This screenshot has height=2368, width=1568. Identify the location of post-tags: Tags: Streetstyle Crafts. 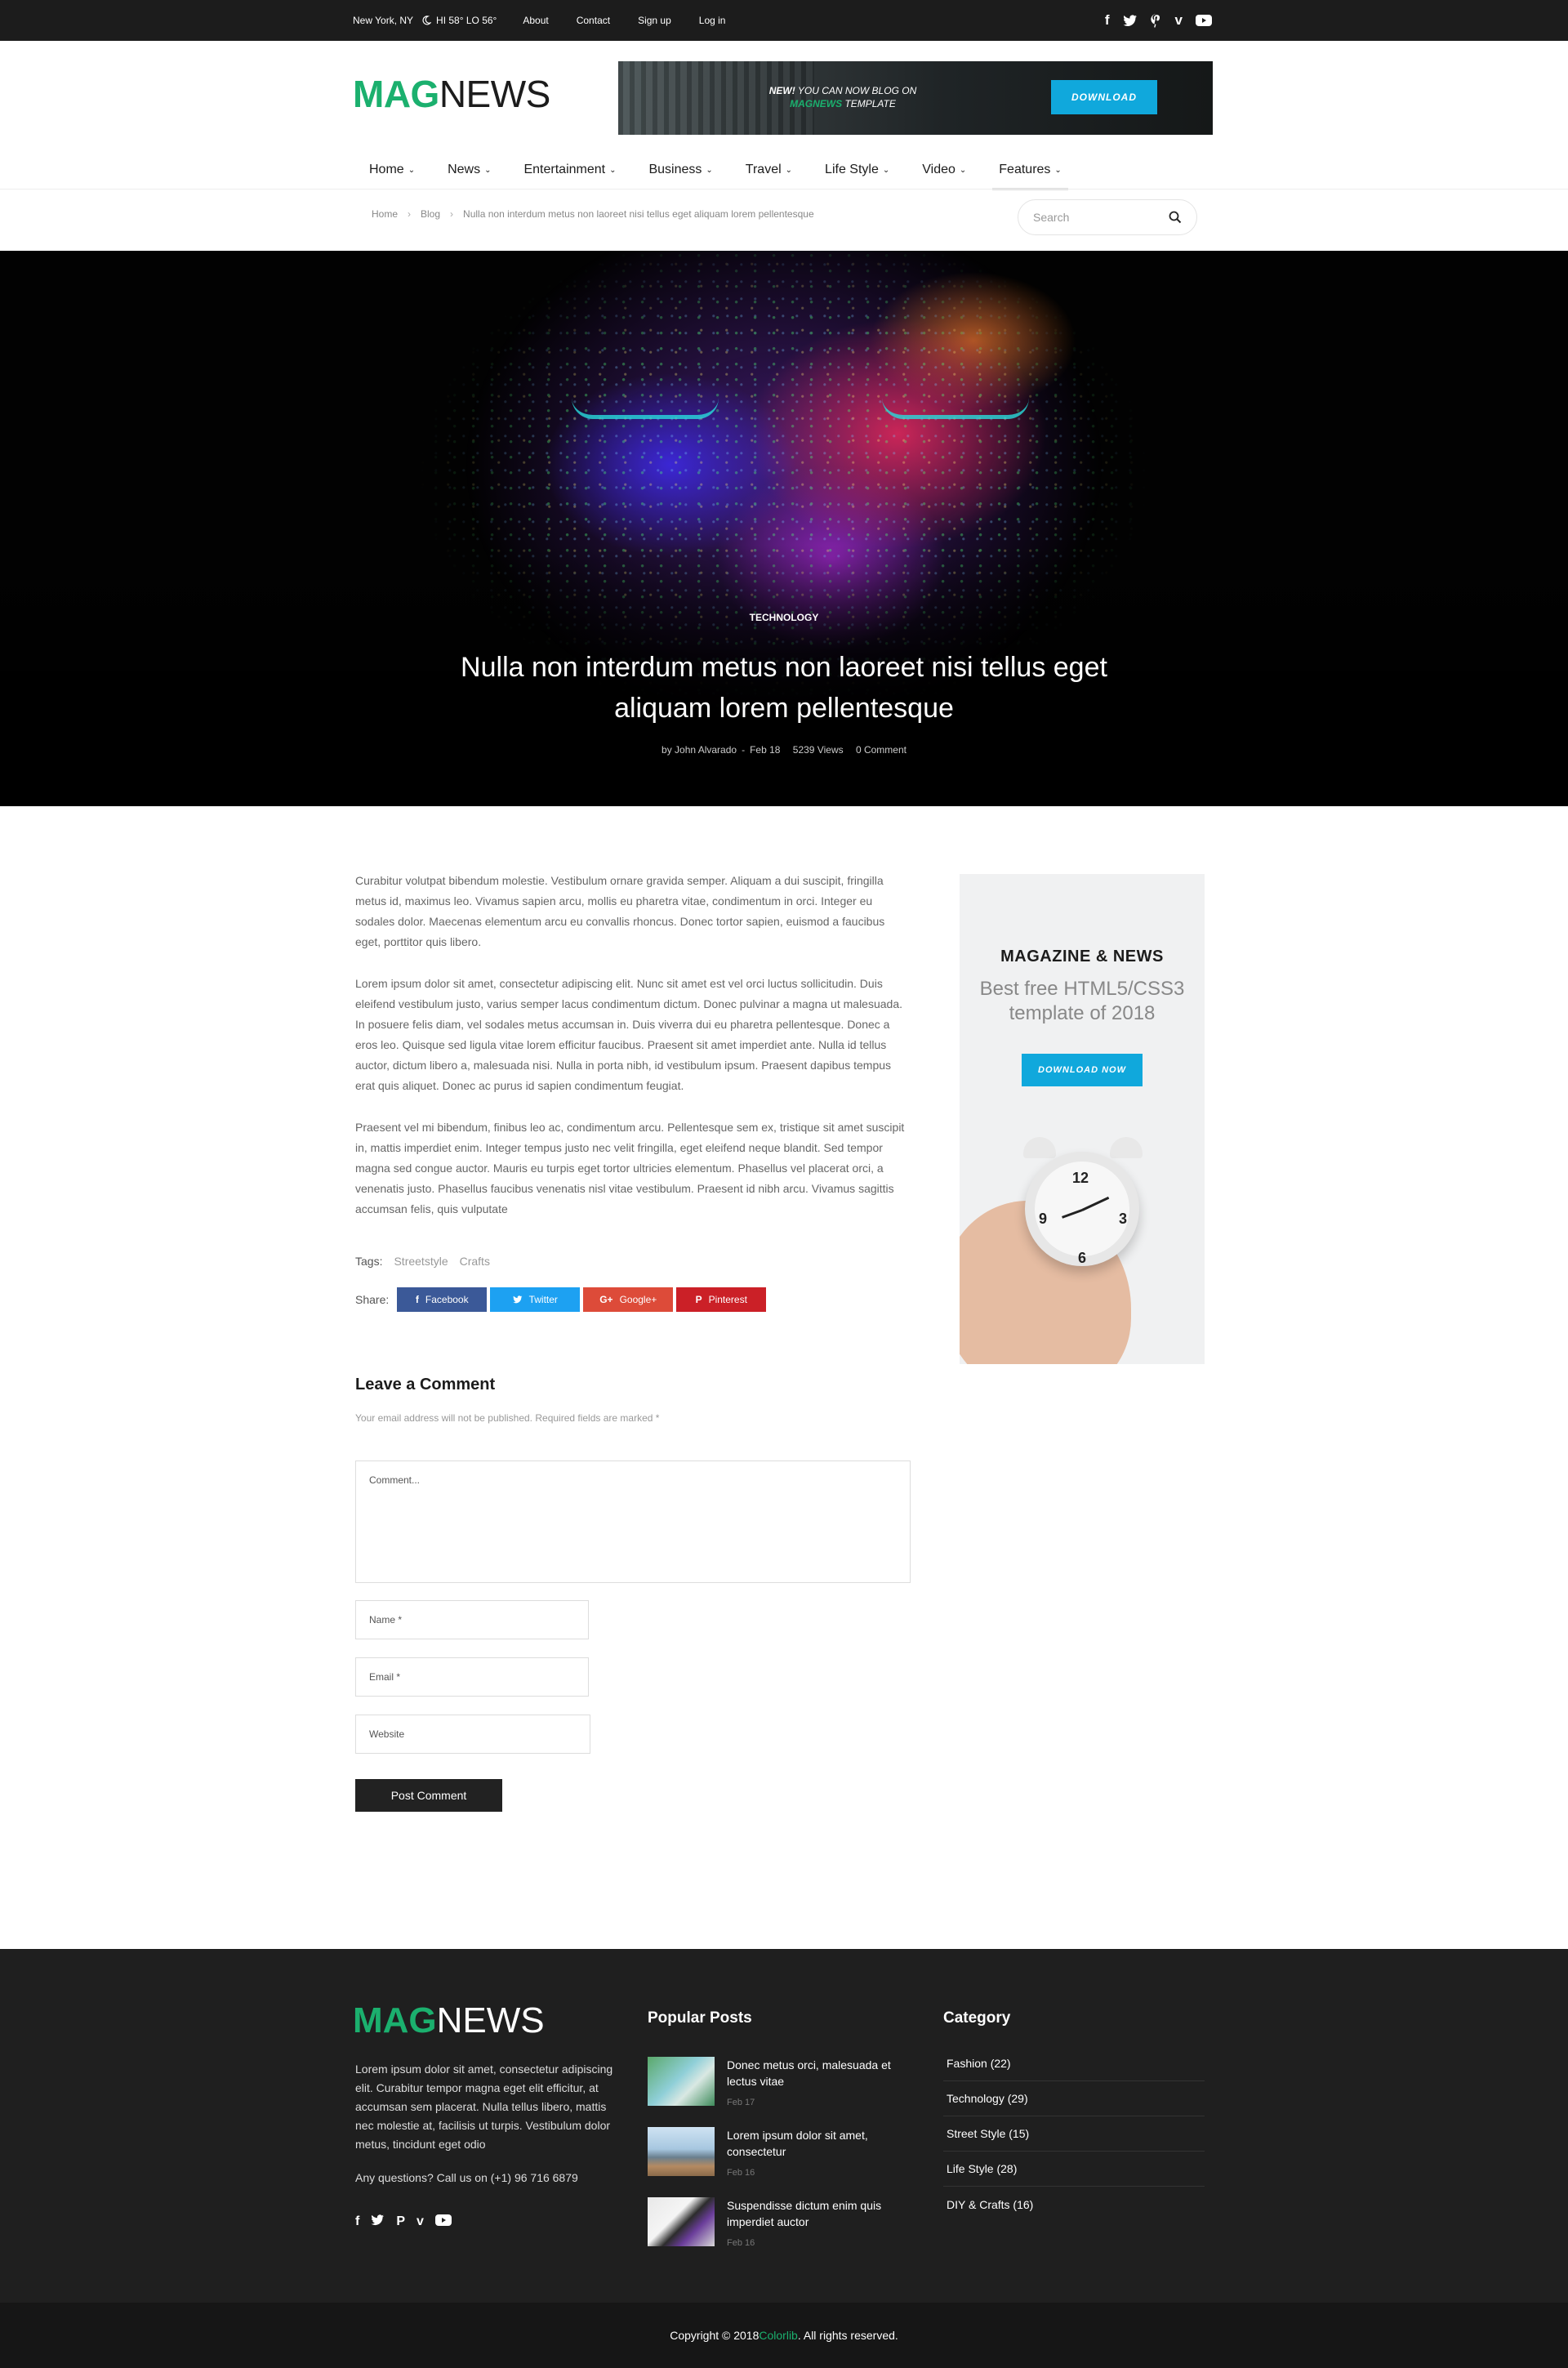
(422, 1261).